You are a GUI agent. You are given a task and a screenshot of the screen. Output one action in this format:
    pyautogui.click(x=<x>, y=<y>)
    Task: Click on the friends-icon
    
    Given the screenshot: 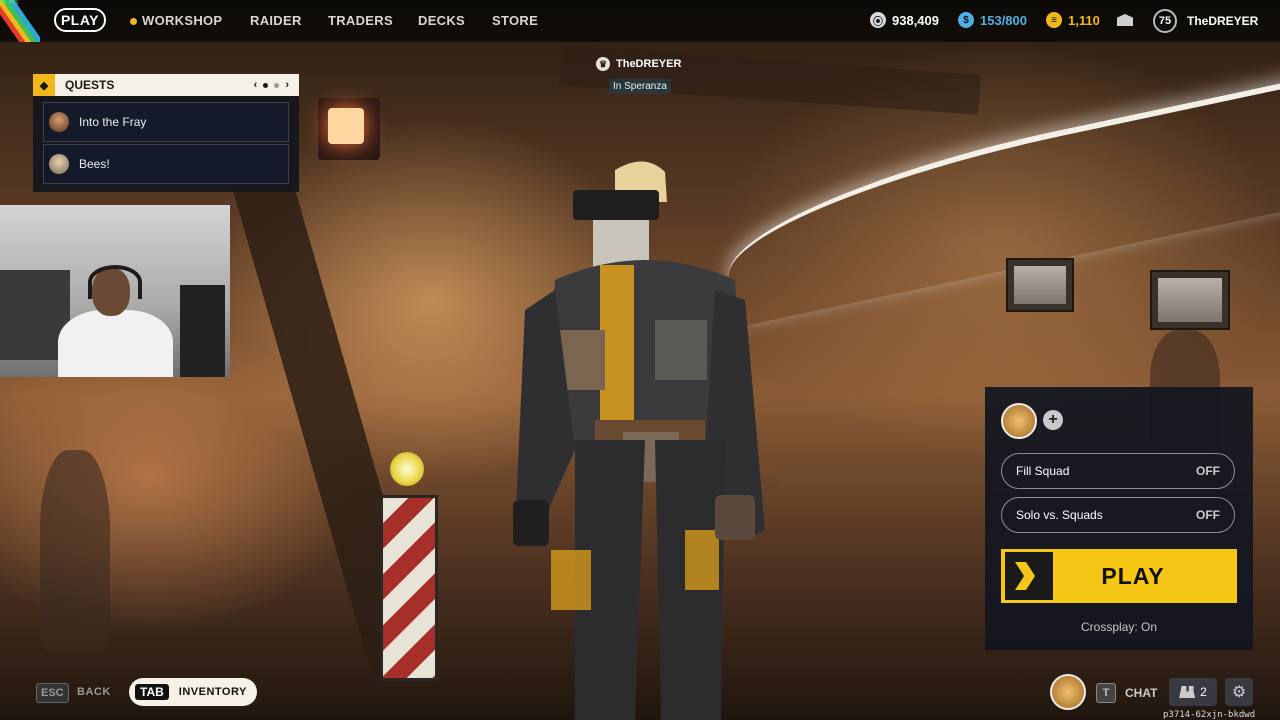 What is the action you would take?
    pyautogui.click(x=1187, y=692)
    